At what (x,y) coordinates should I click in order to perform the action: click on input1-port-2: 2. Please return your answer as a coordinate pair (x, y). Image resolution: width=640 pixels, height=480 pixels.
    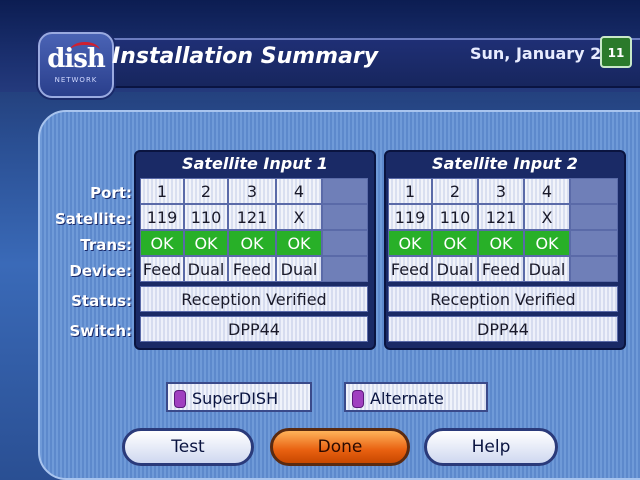
    Looking at the image, I should click on (206, 191).